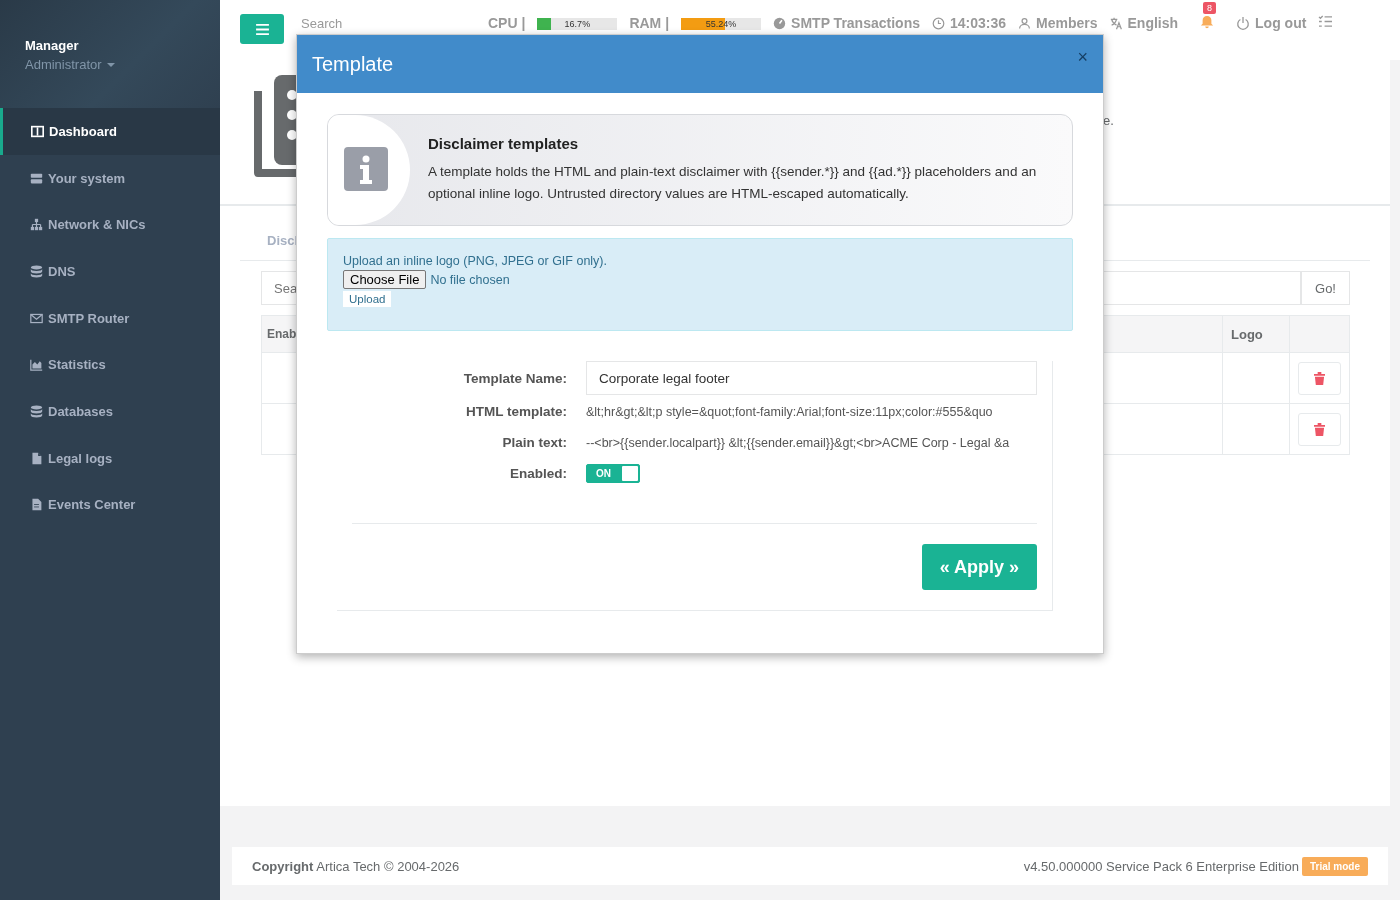  Describe the element at coordinates (846, 23) in the screenshot. I see `topbar-link: SMTP Transactions` at that location.